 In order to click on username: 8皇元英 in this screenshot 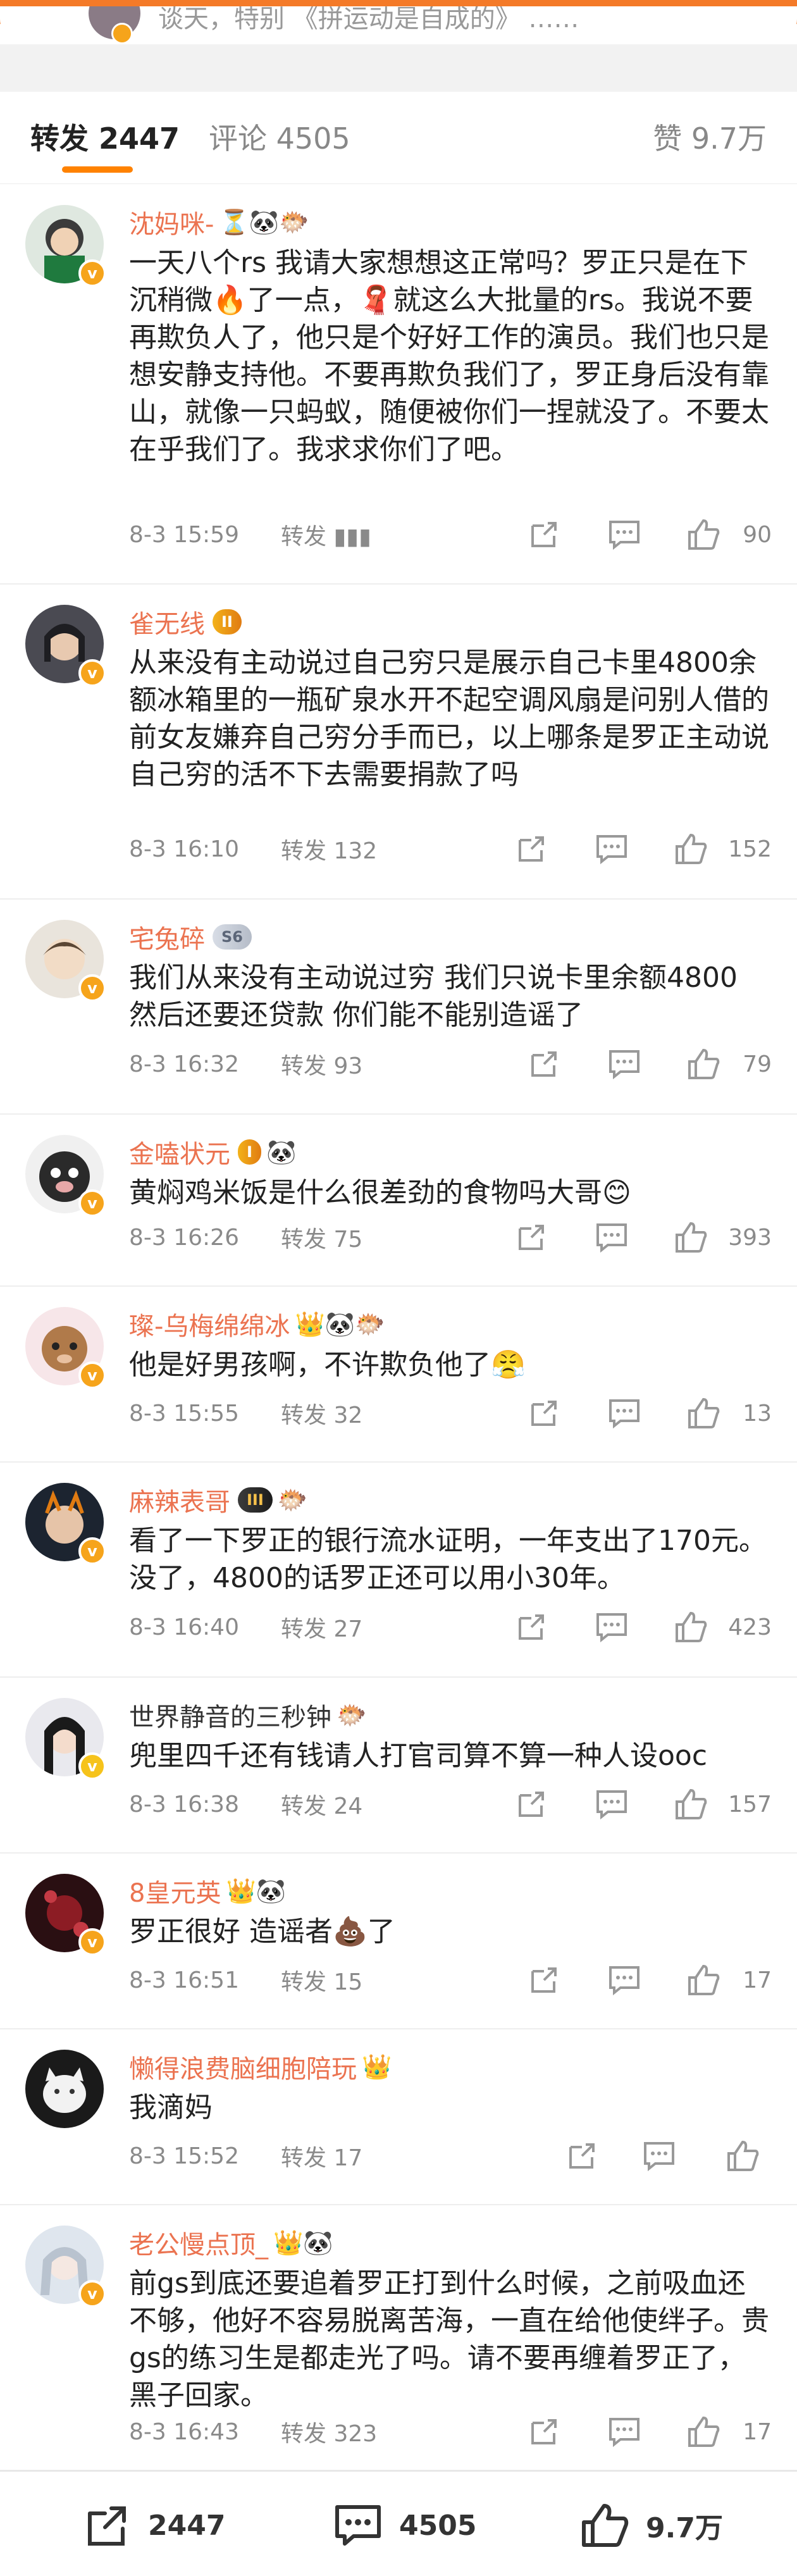, I will do `click(175, 1891)`.